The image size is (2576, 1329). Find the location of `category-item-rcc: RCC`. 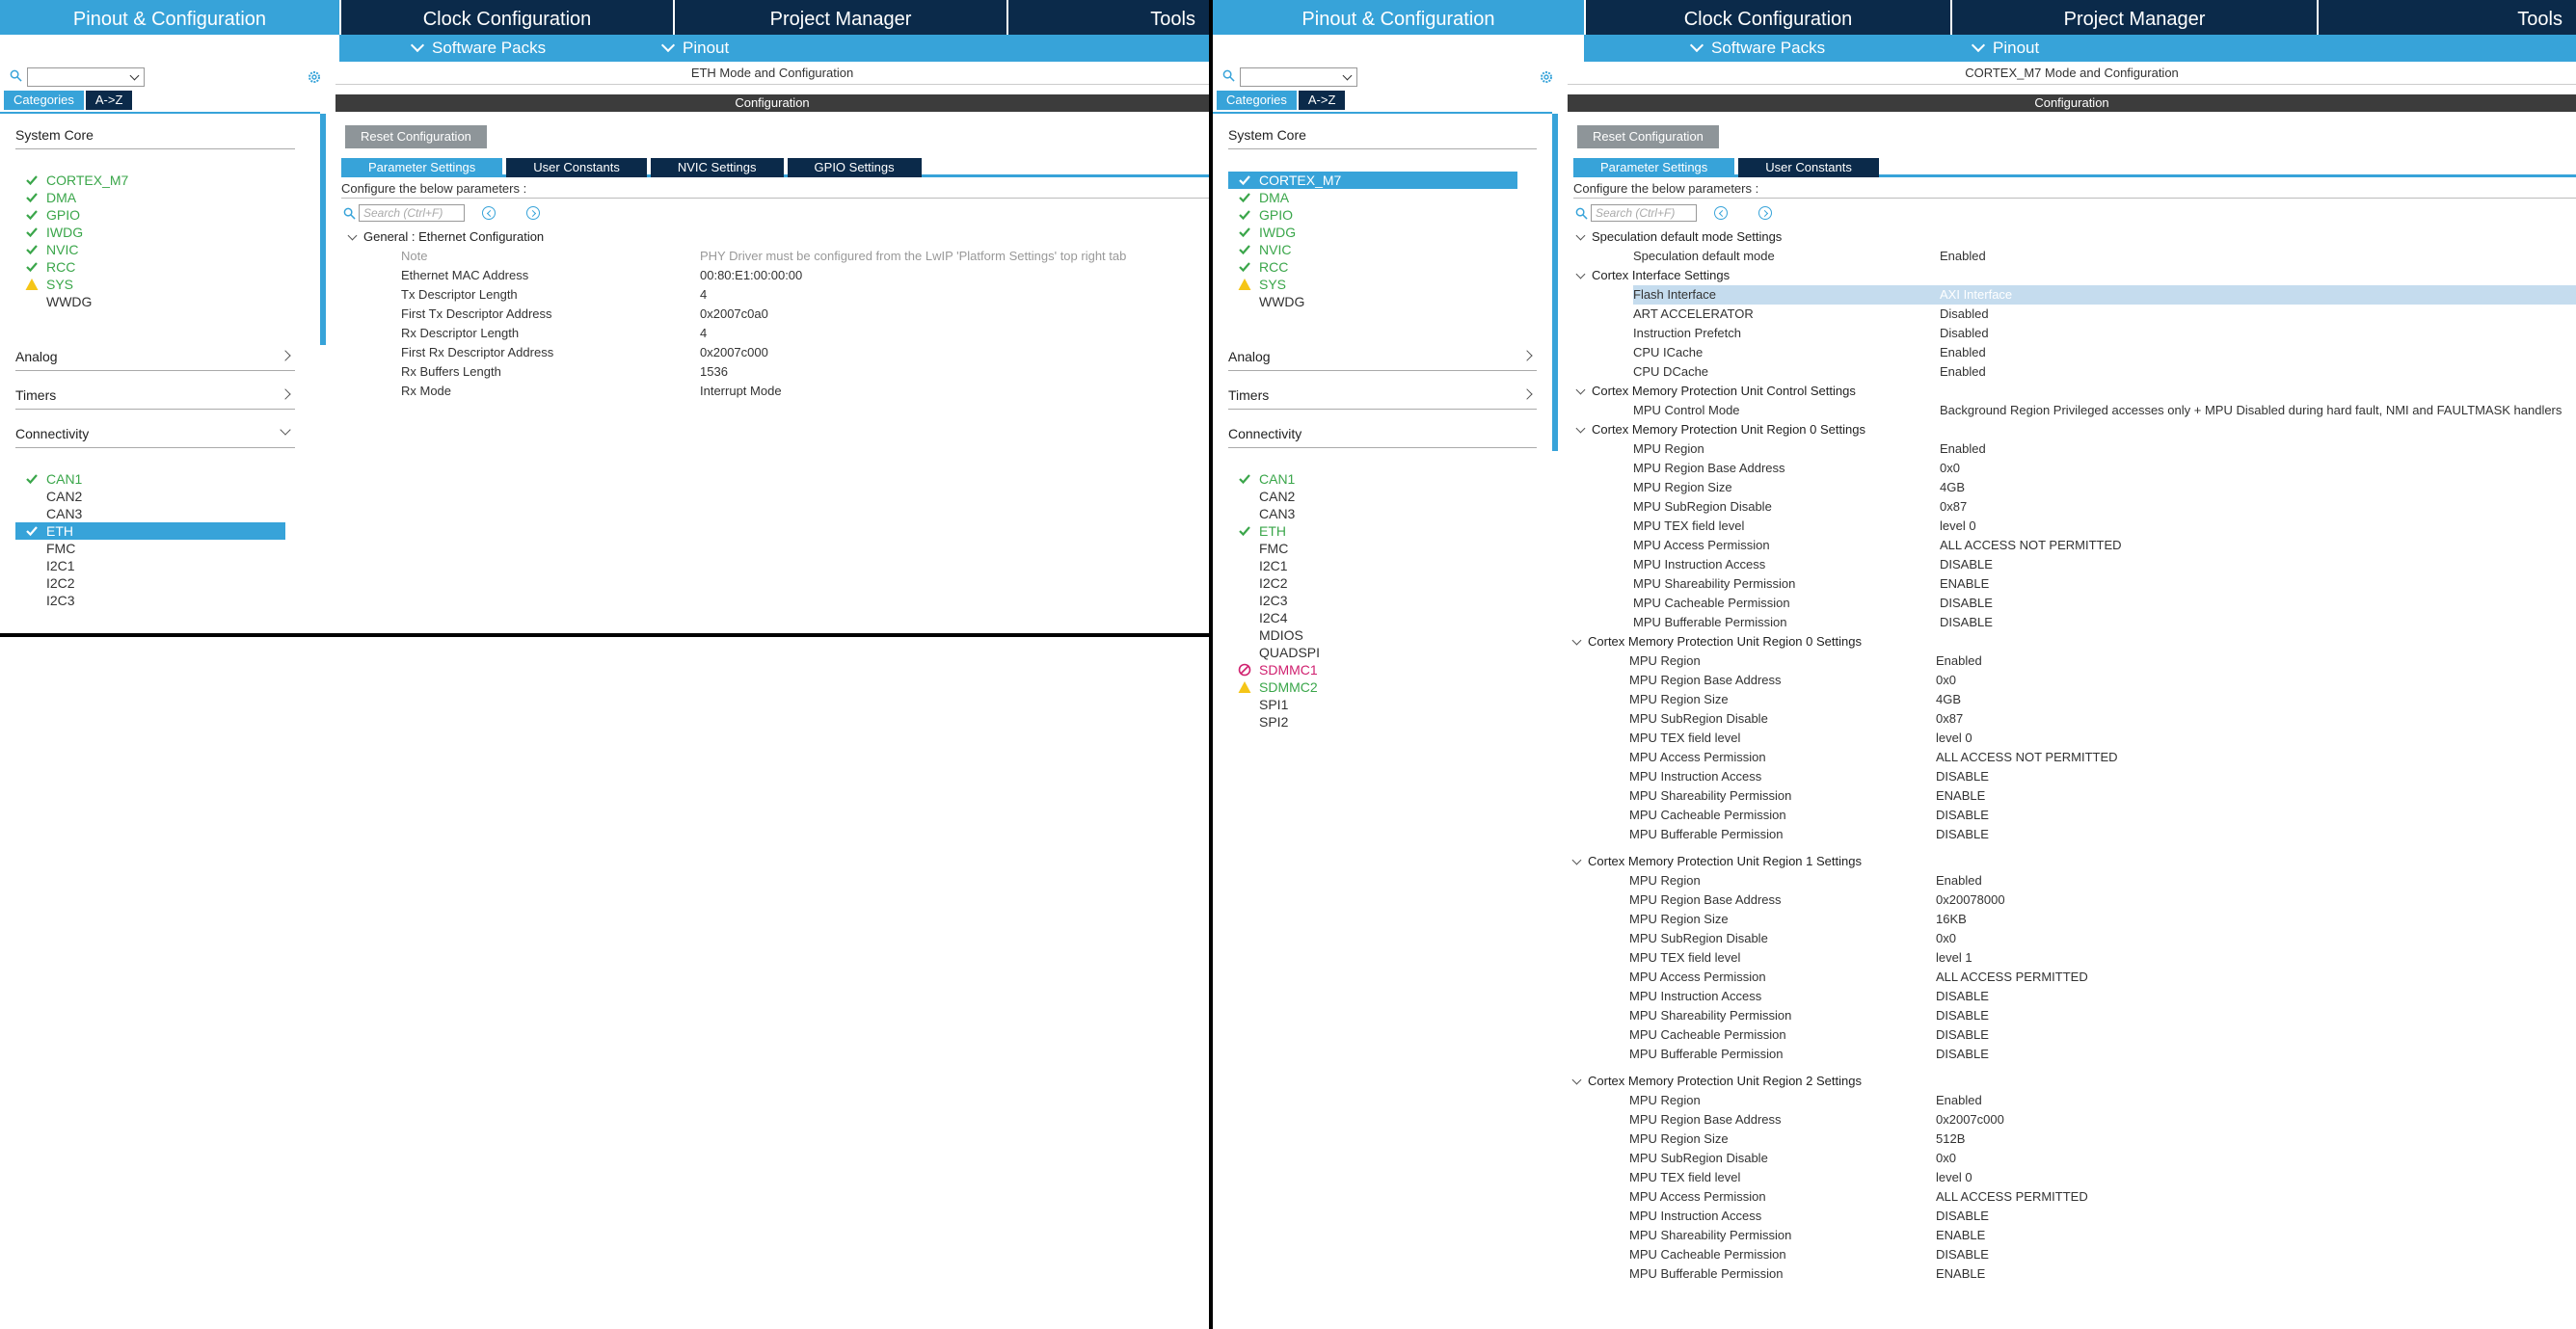

category-item-rcc: RCC is located at coordinates (45, 267).